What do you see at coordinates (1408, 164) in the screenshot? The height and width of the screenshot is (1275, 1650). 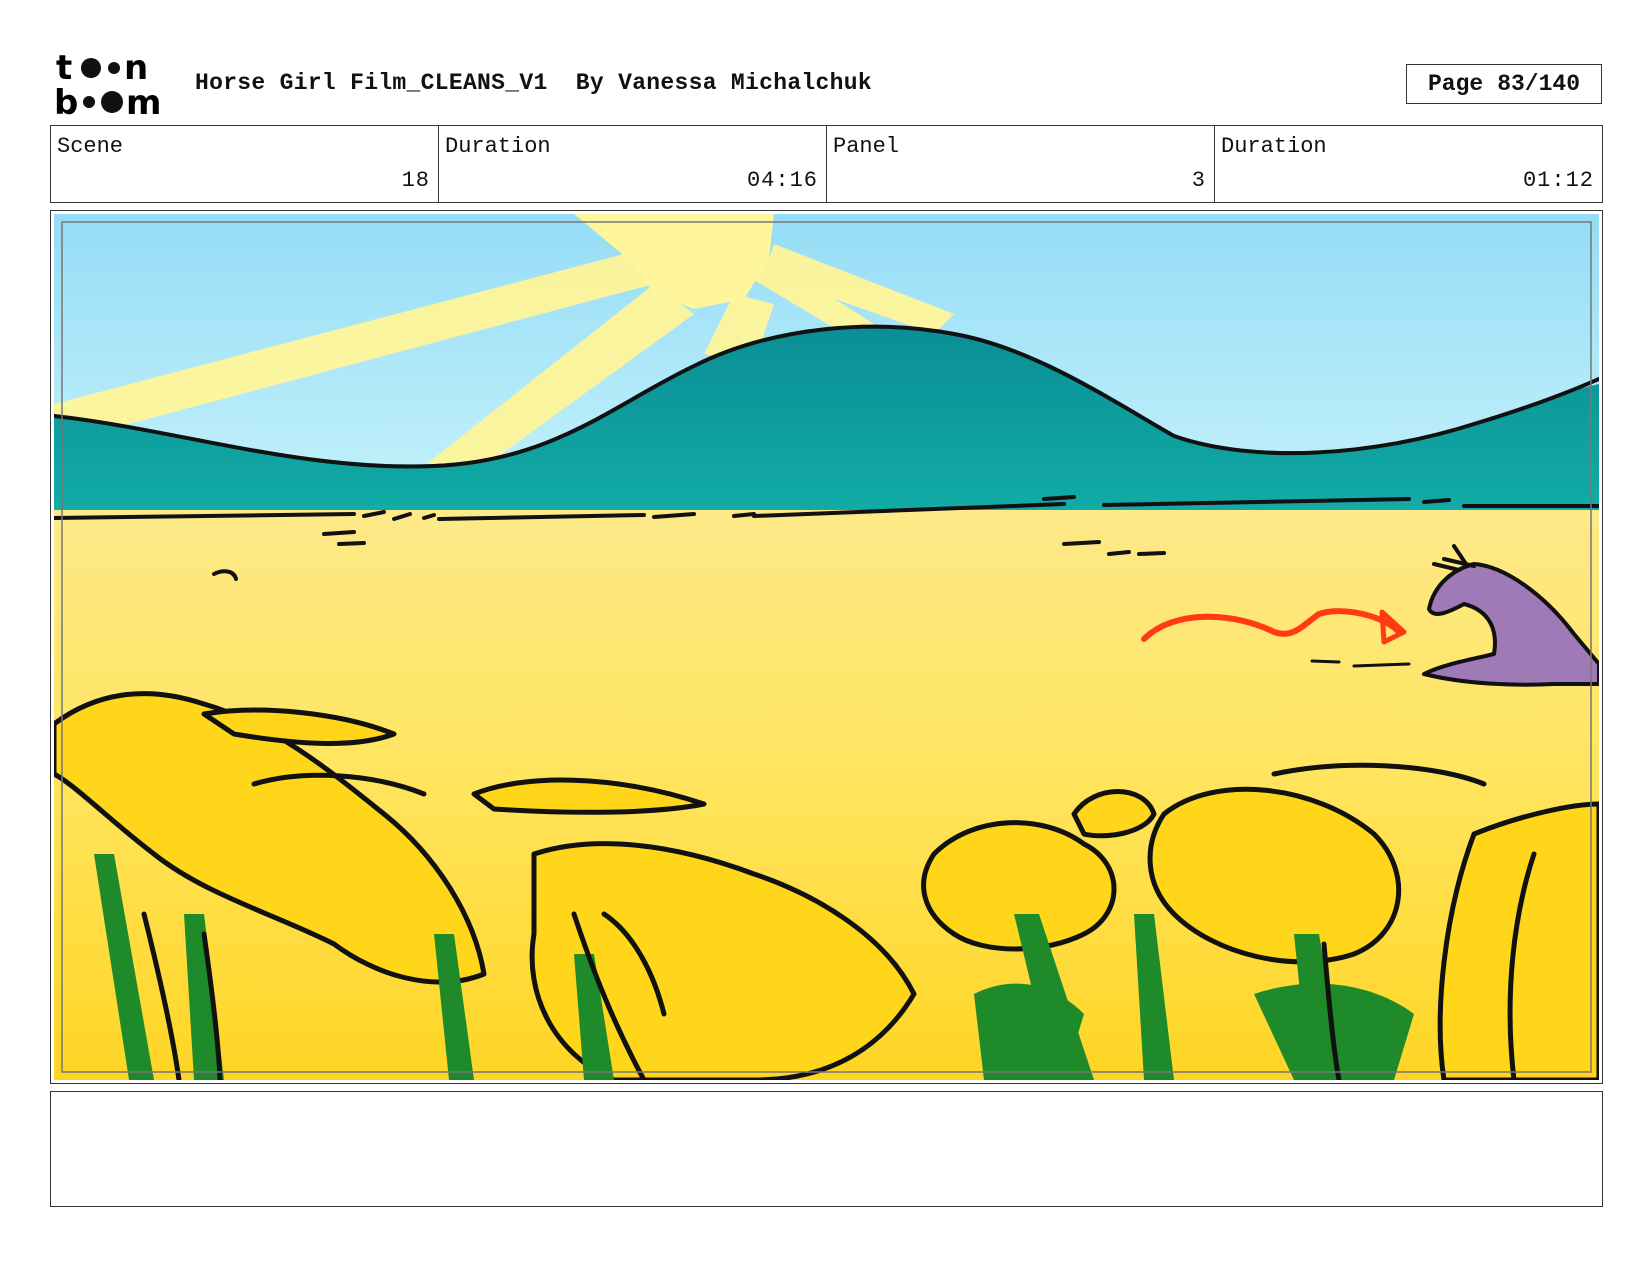 I see `panel-duration-cell: Duration 01:12` at bounding box center [1408, 164].